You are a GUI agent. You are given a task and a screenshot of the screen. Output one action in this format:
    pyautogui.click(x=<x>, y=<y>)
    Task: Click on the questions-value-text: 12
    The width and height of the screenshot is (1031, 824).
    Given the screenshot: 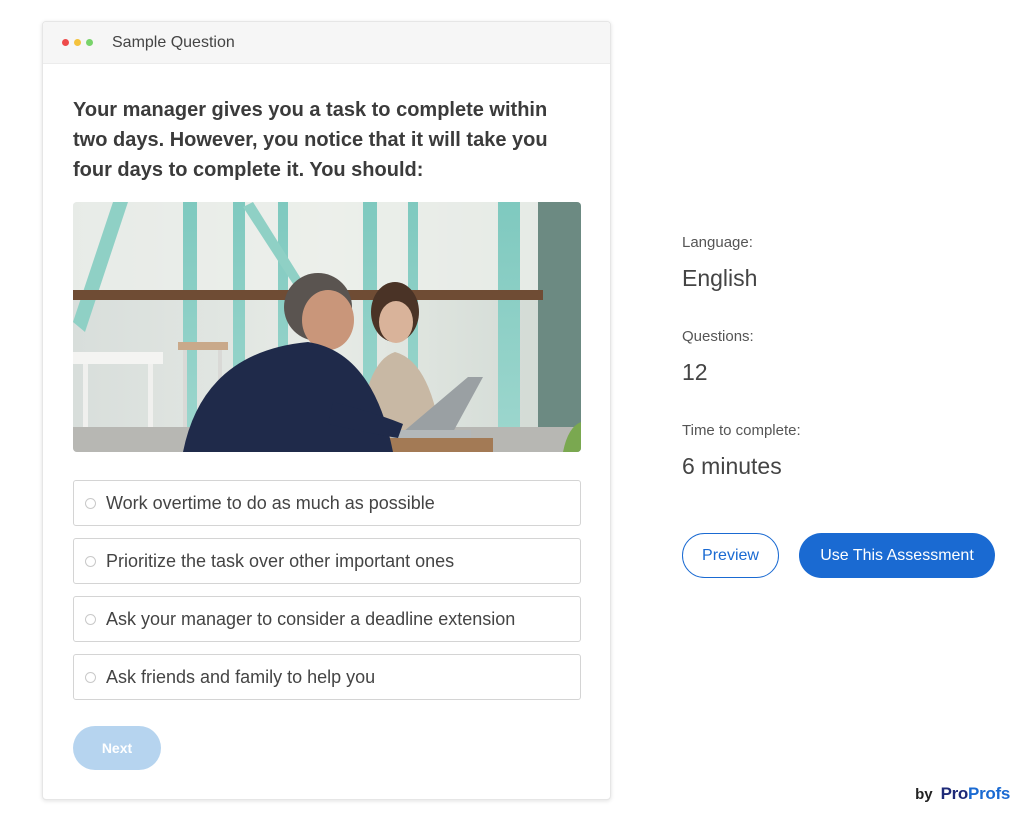 What is the action you would take?
    pyautogui.click(x=695, y=372)
    